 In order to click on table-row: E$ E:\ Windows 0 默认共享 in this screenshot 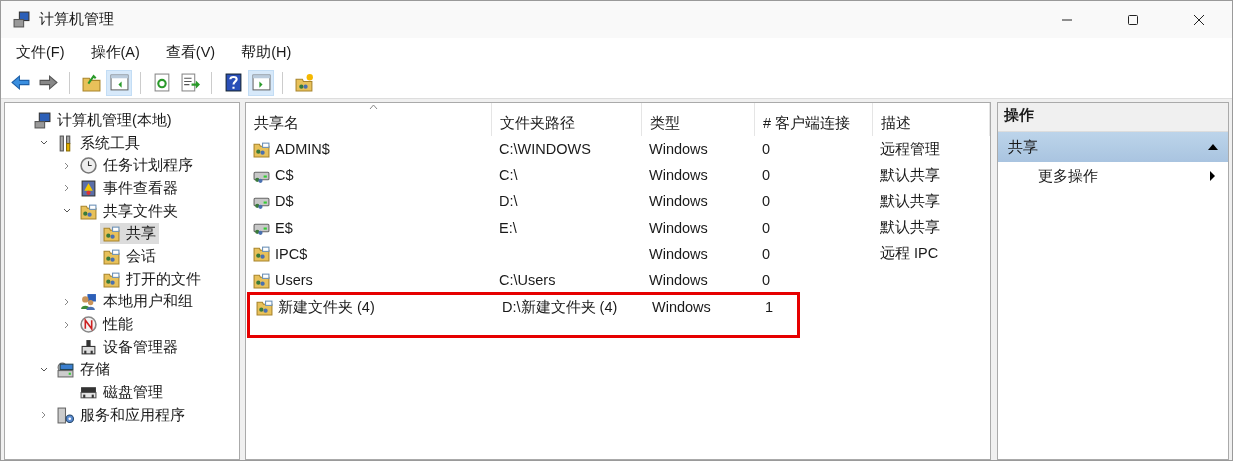, I will do `click(618, 227)`.